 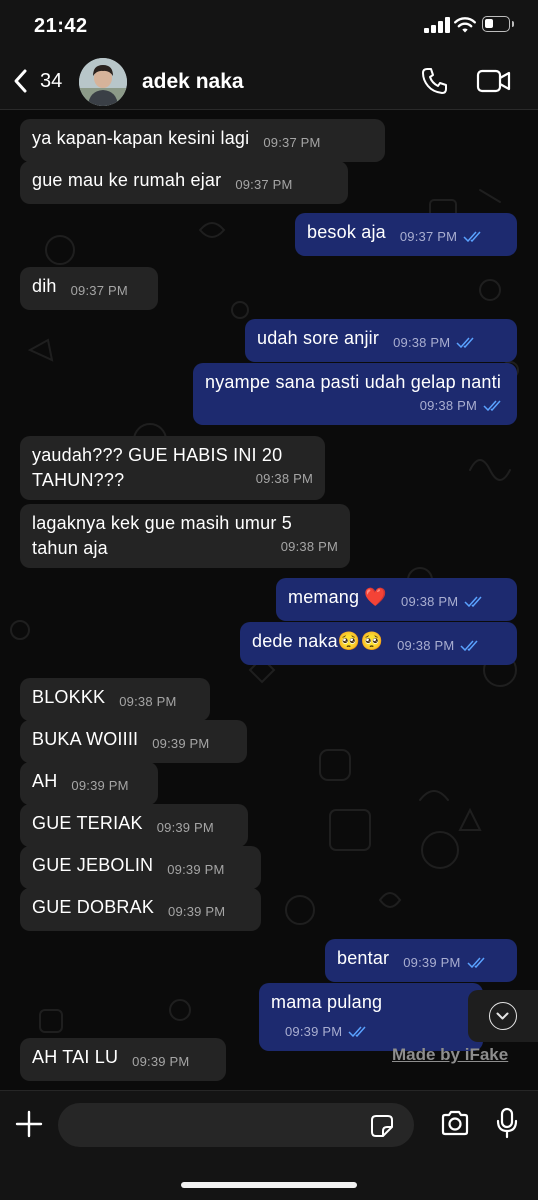 I want to click on incoming-message: BLOKKK 09:38 PM, so click(x=115, y=699).